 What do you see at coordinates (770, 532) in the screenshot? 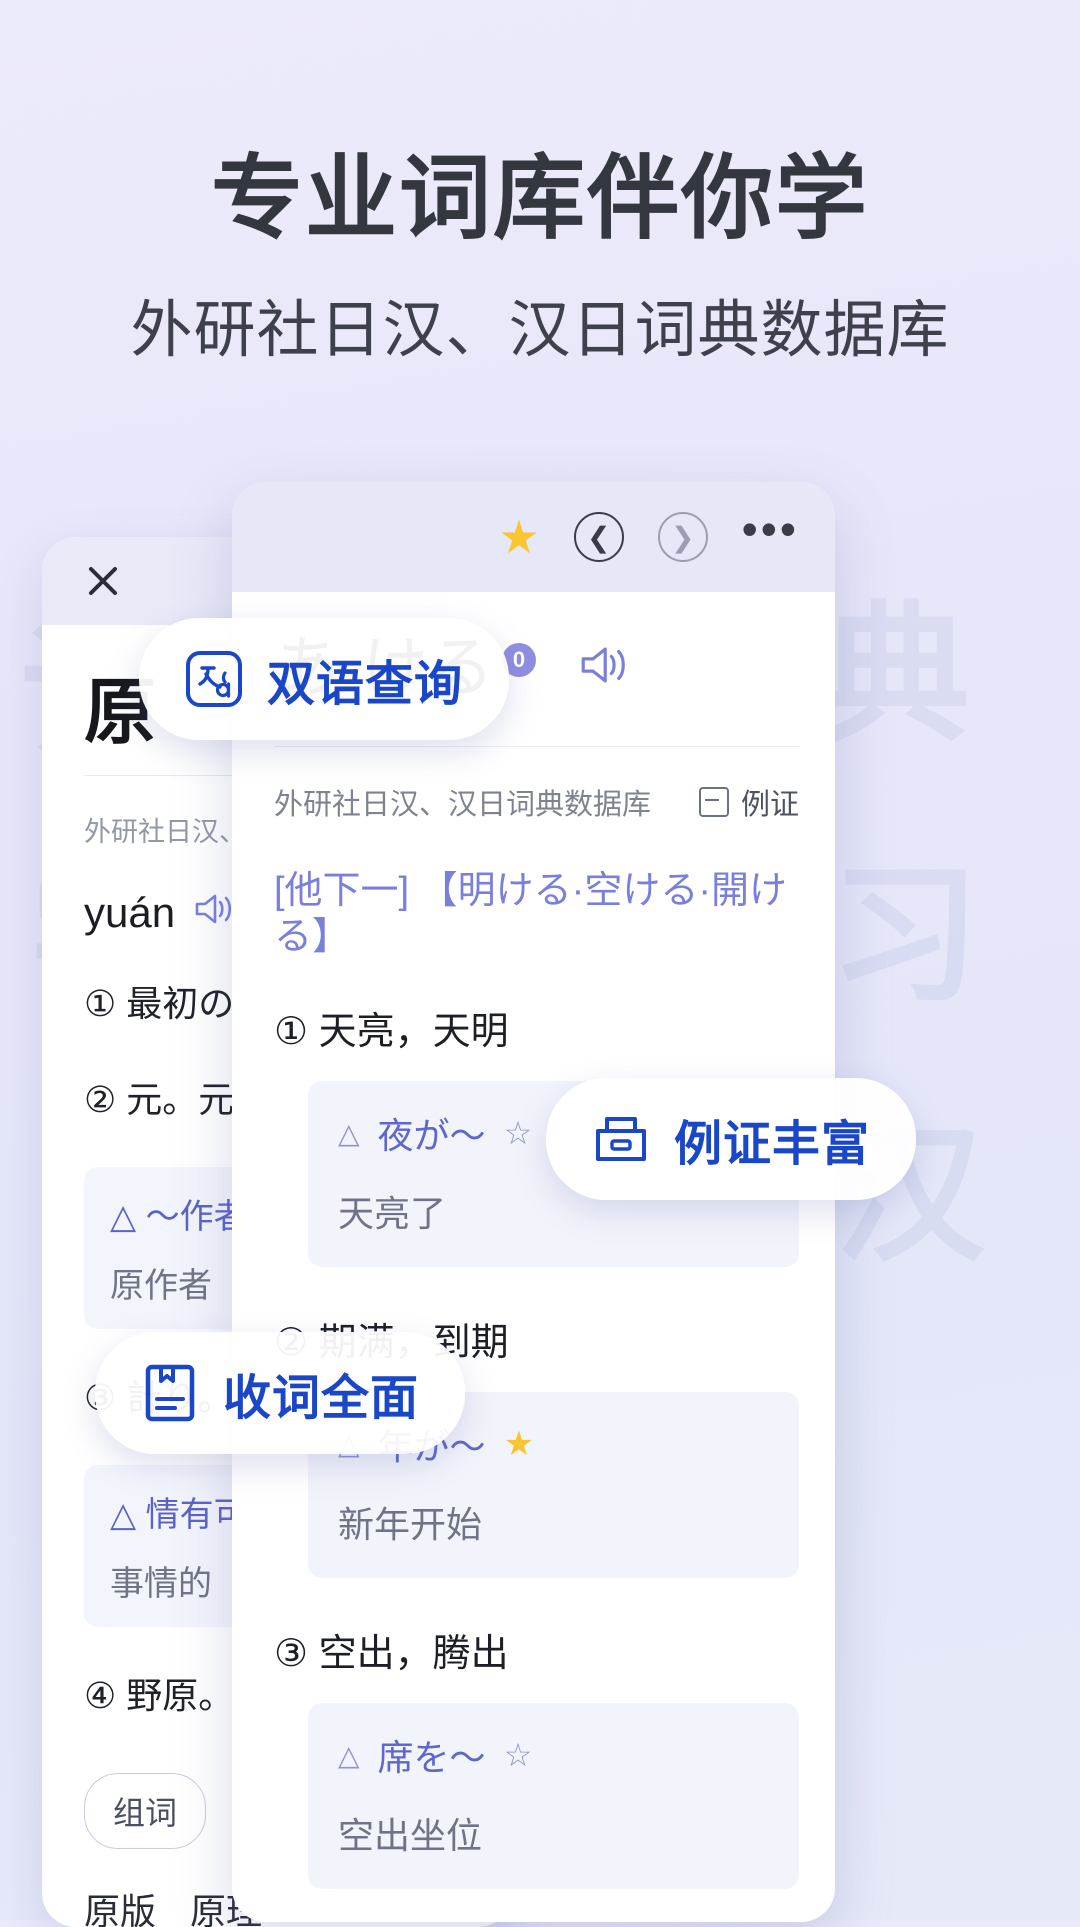
I see `more-dots-icon: •••` at bounding box center [770, 532].